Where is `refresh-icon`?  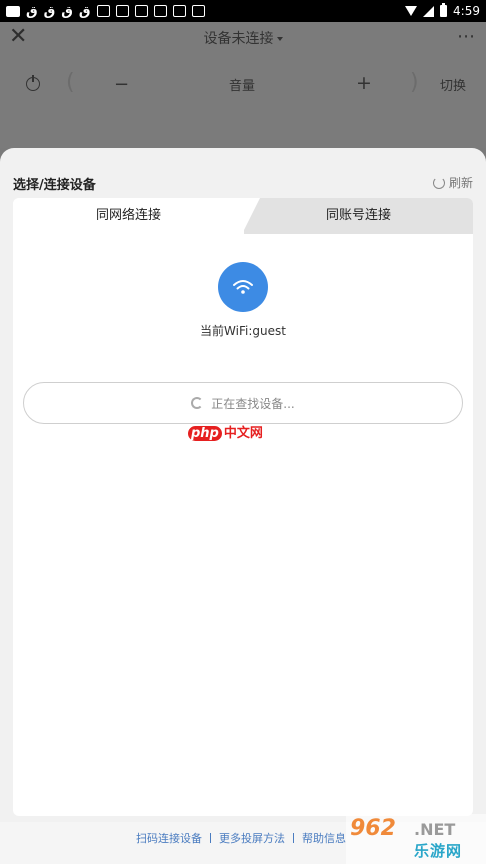 refresh-icon is located at coordinates (438, 182).